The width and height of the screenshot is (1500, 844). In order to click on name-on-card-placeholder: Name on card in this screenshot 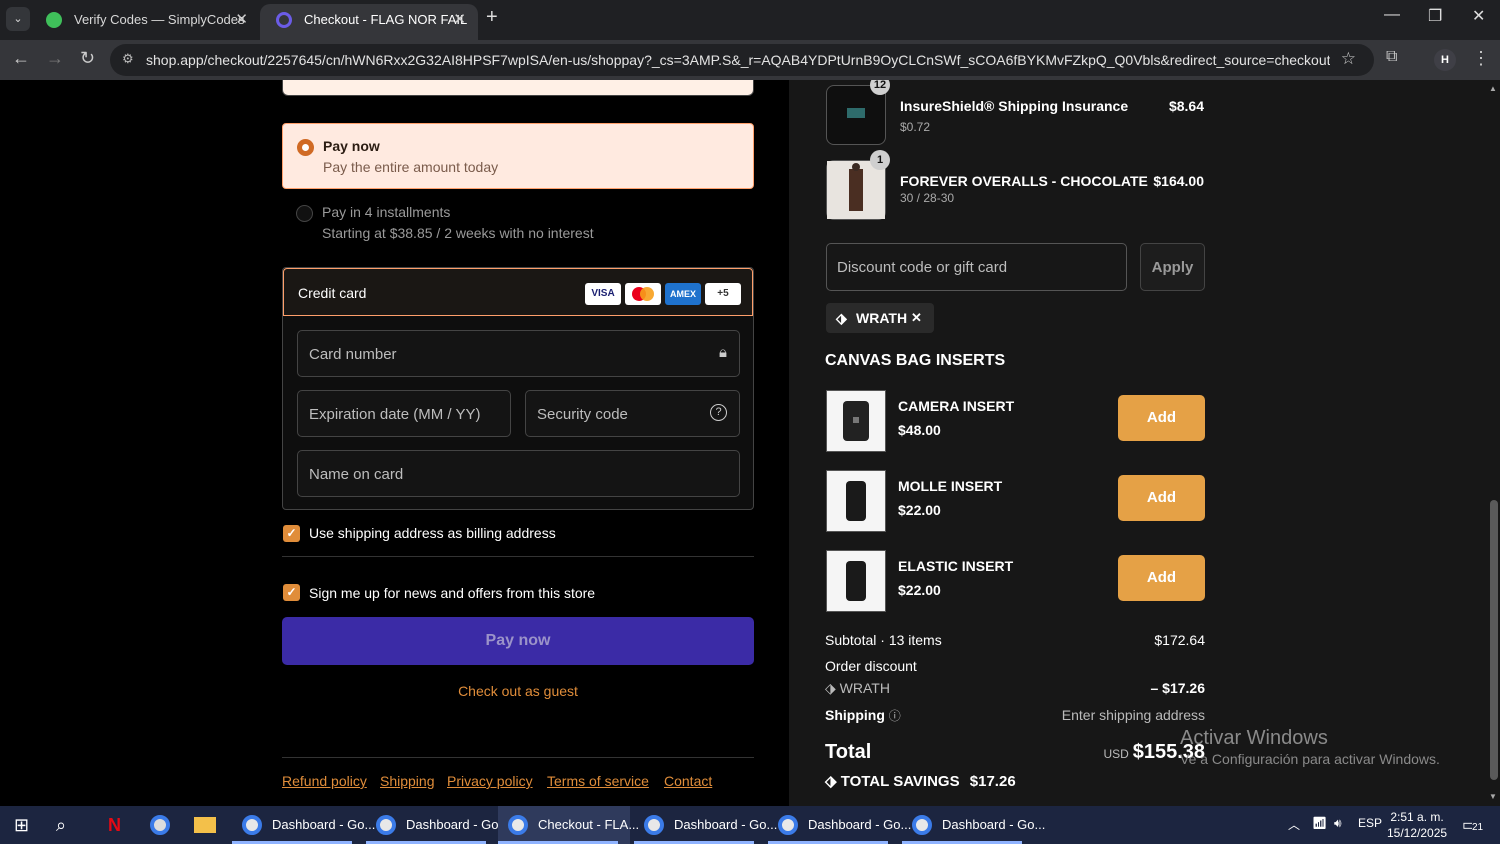, I will do `click(356, 474)`.